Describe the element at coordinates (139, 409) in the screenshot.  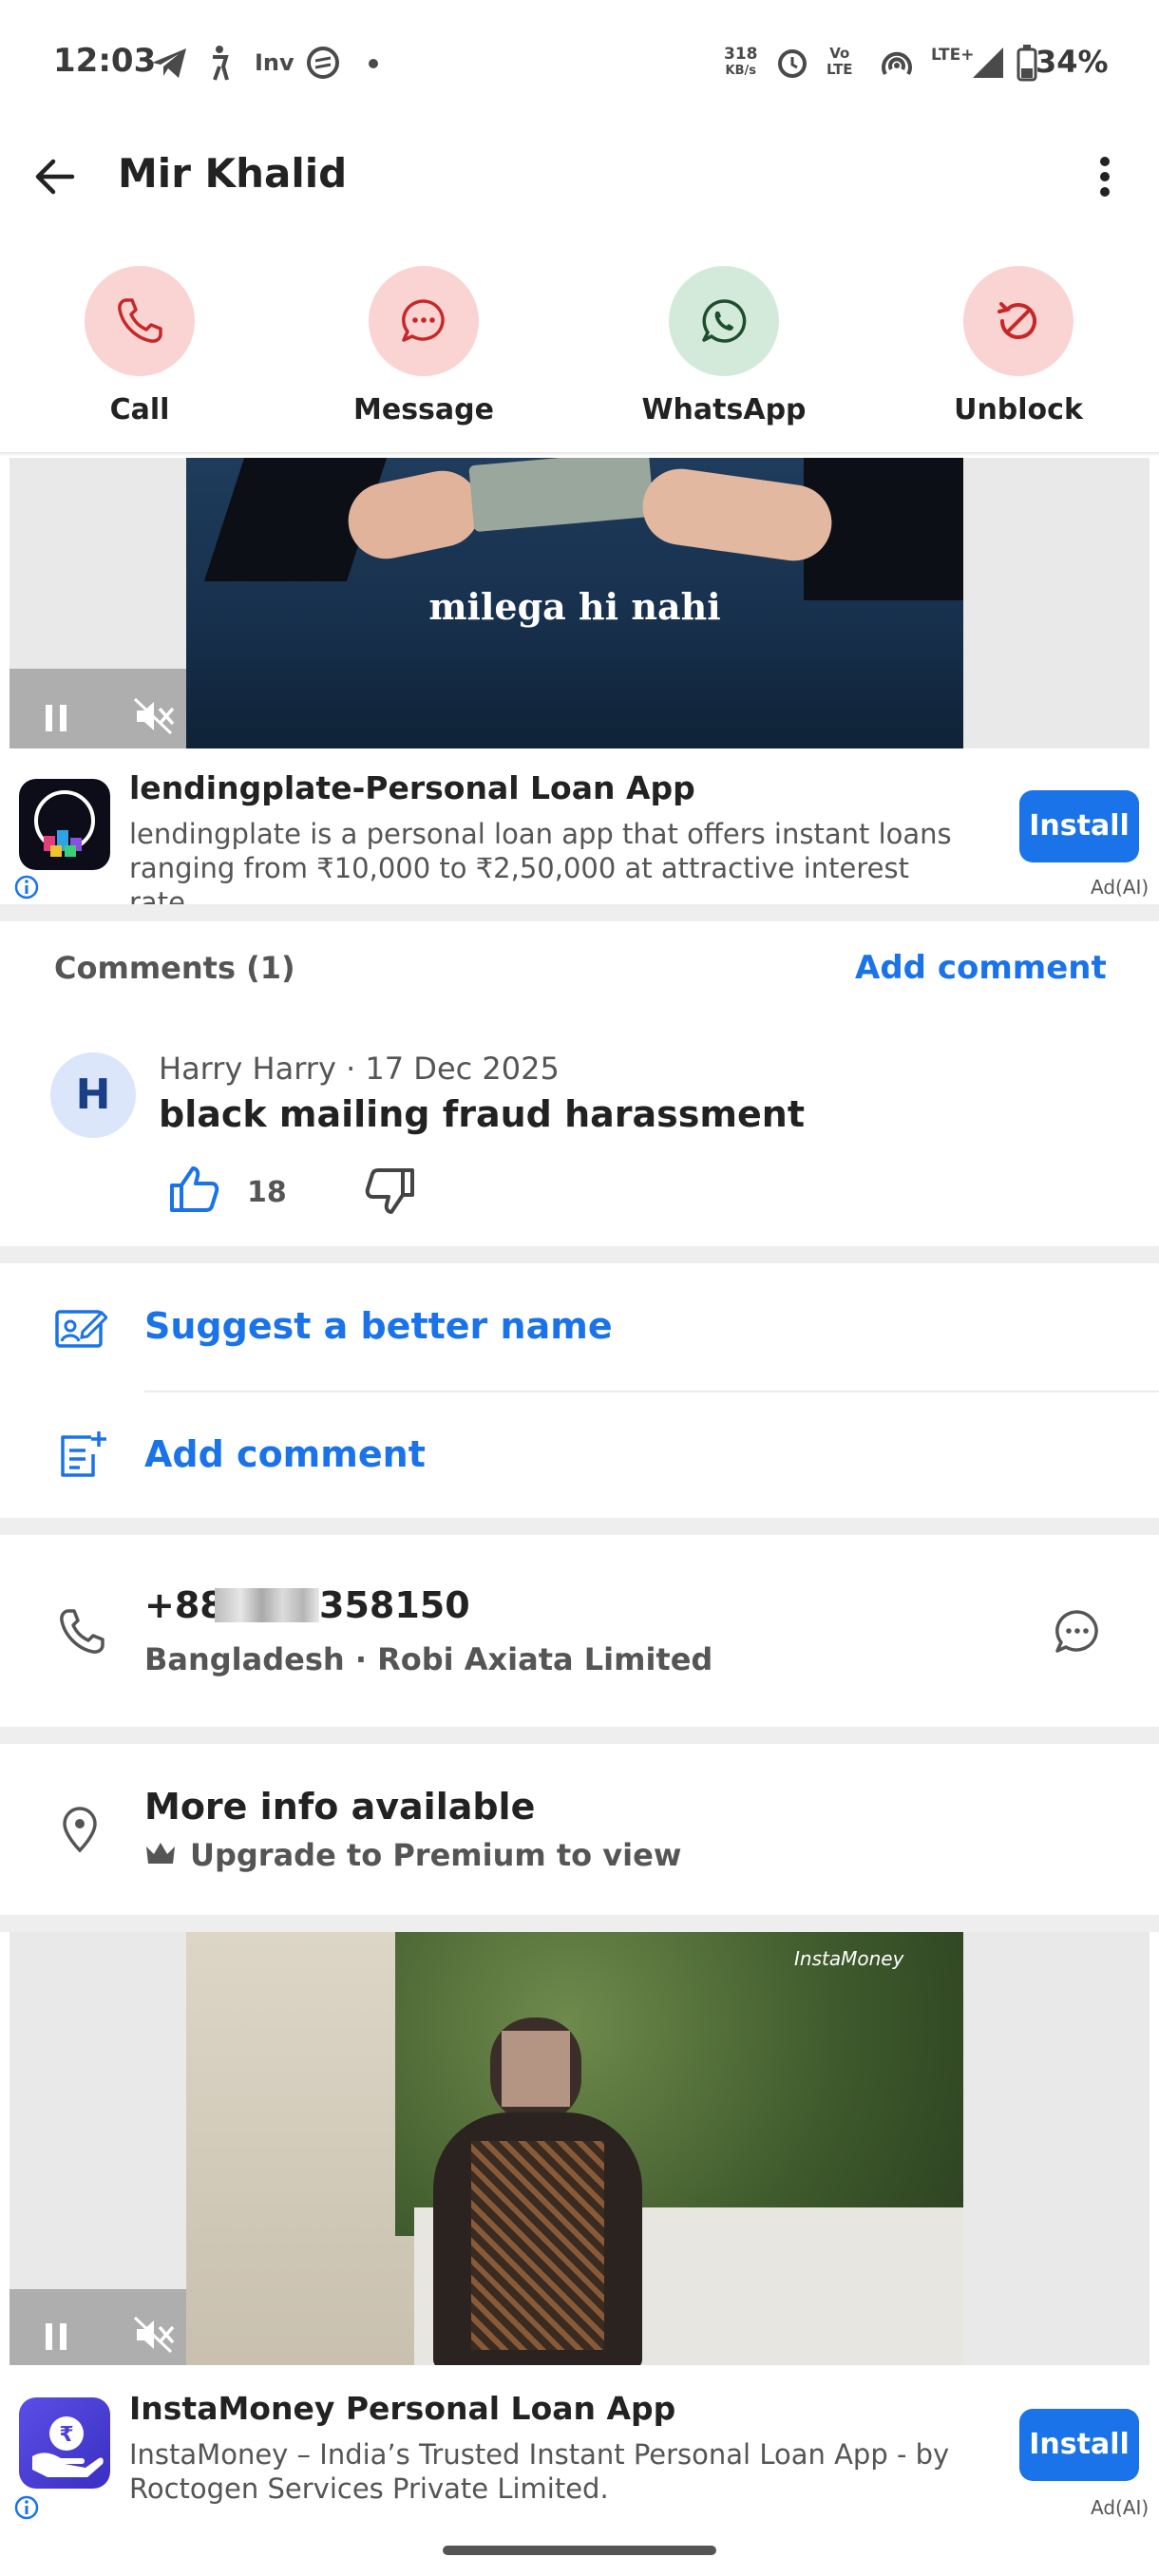
I see `call-label: Call` at that location.